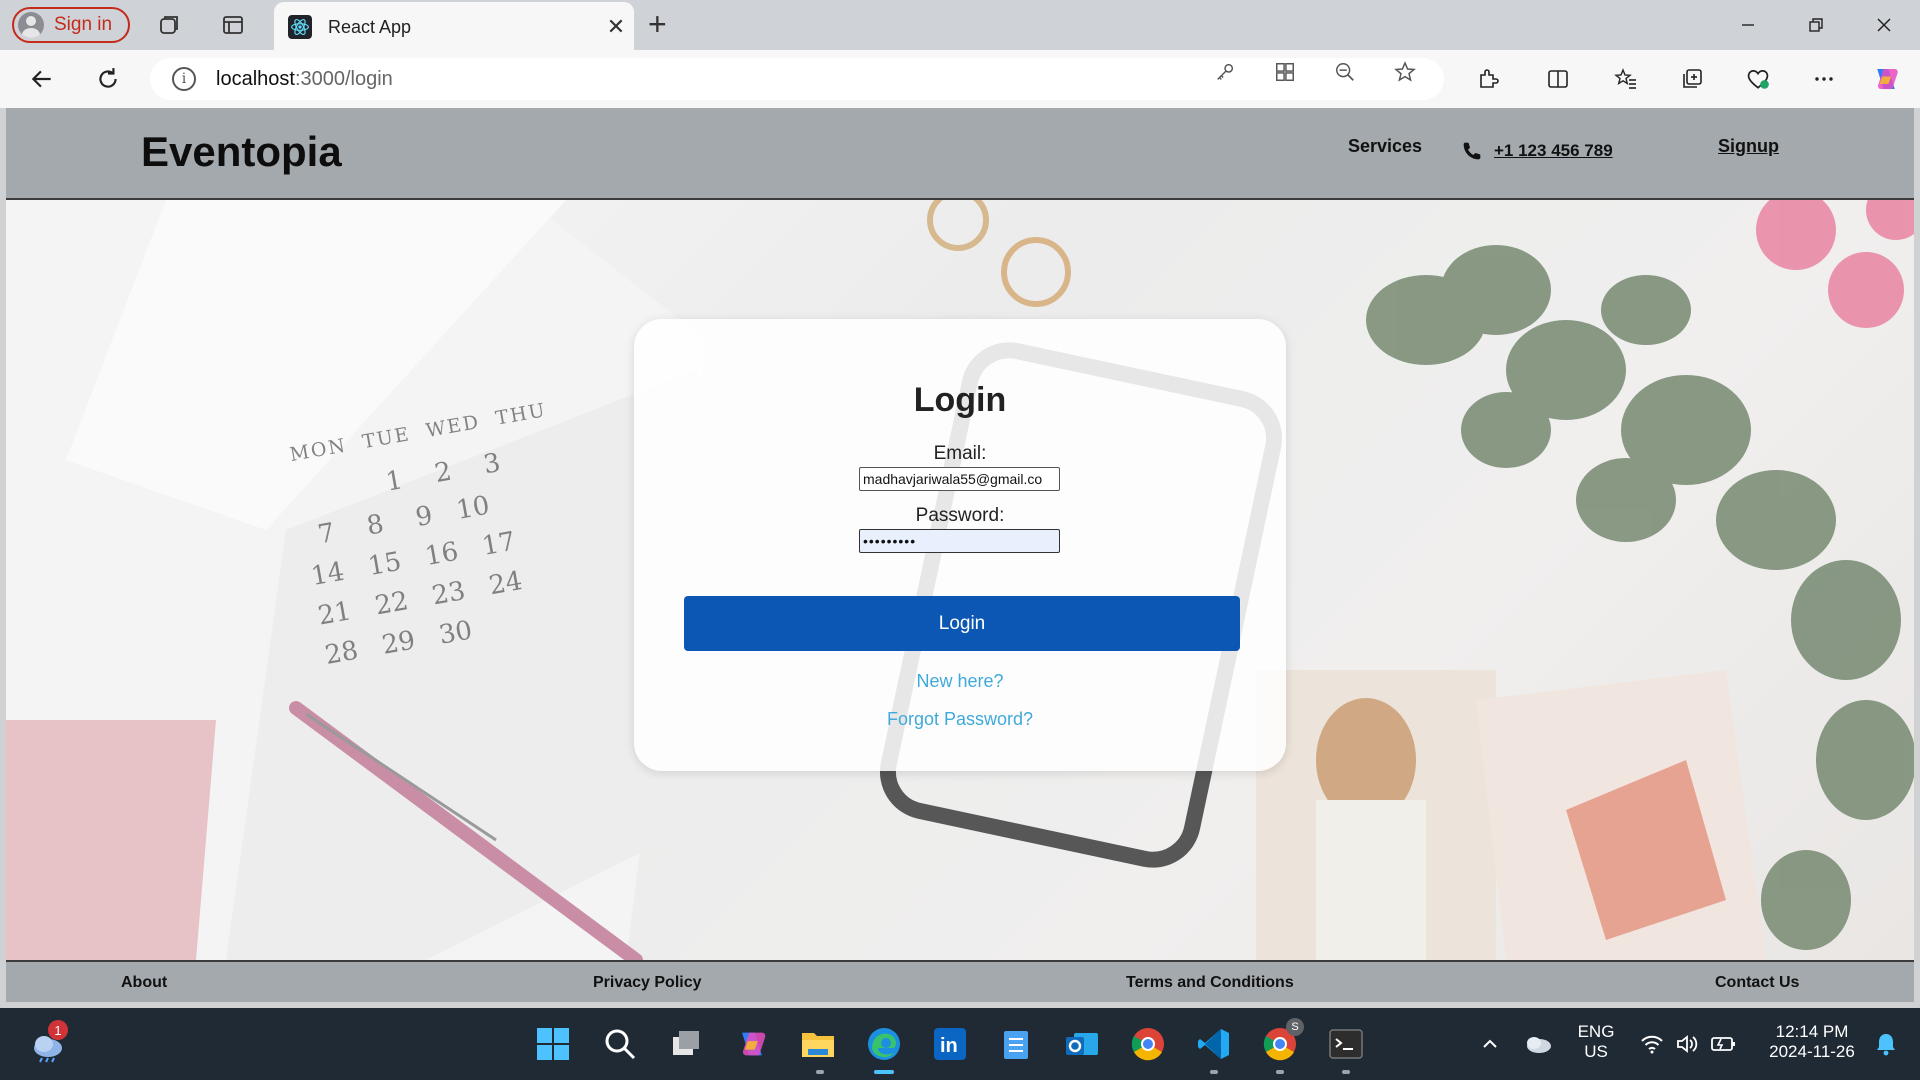 The image size is (1920, 1080). What do you see at coordinates (1812, 1051) in the screenshot?
I see `clock-date: 2024-11-26` at bounding box center [1812, 1051].